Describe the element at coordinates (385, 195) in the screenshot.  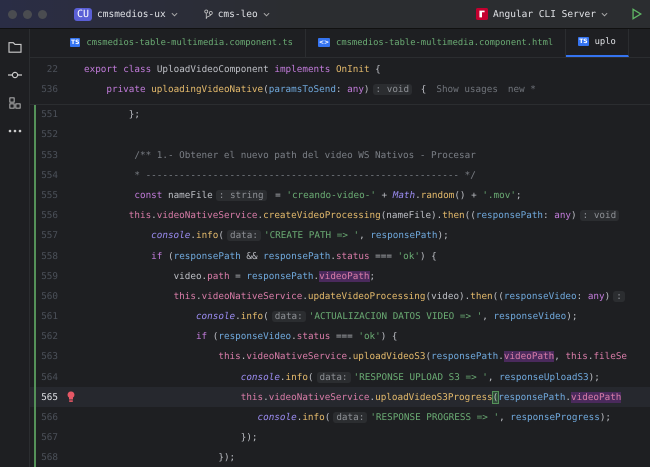
I see `code-token: +` at that location.